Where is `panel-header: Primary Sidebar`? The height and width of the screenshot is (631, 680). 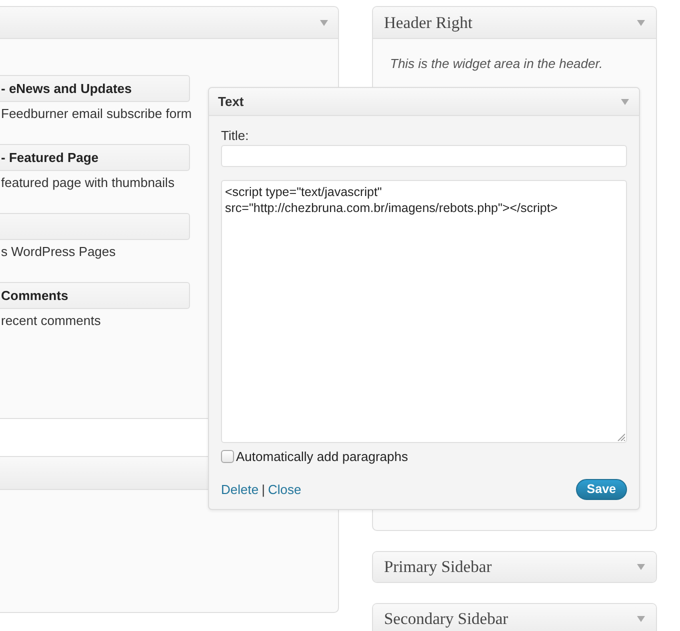
panel-header: Primary Sidebar is located at coordinates (514, 567).